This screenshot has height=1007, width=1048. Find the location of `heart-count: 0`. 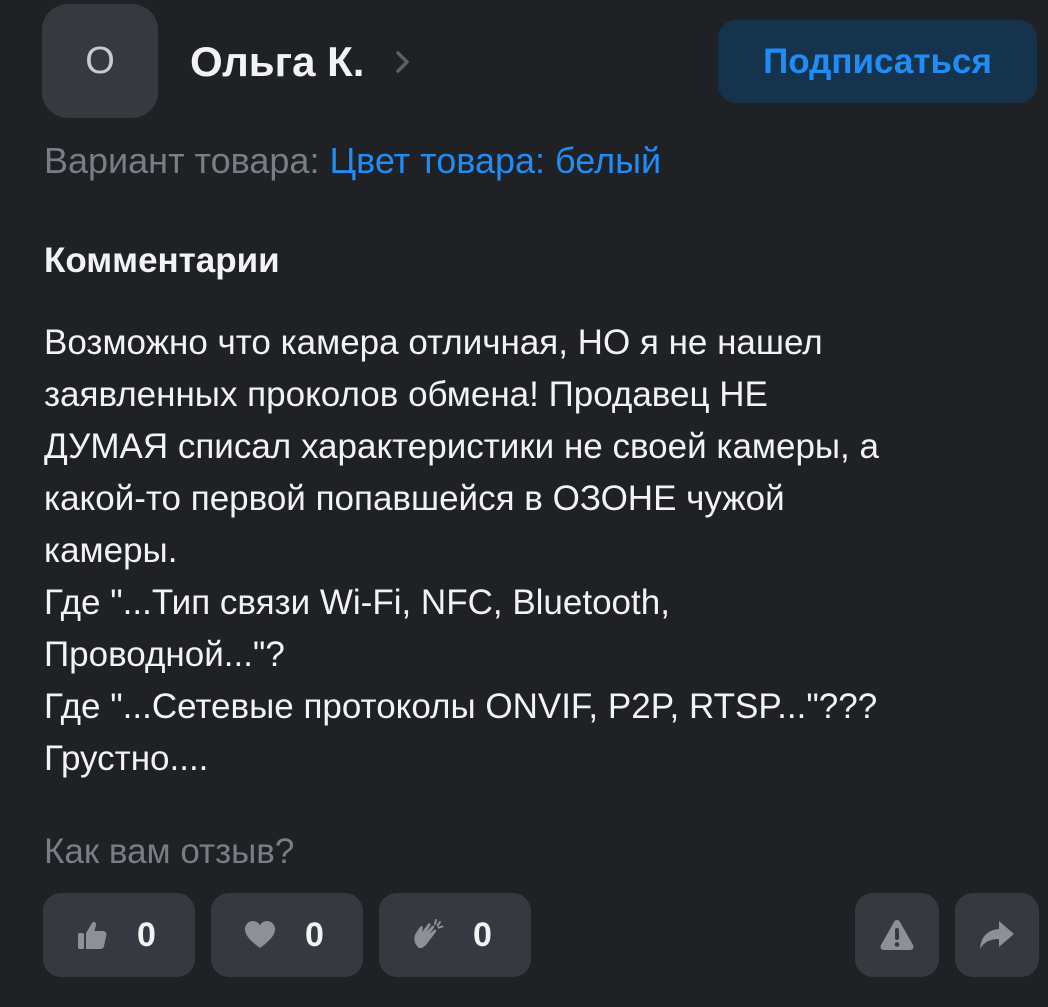

heart-count: 0 is located at coordinates (314, 934).